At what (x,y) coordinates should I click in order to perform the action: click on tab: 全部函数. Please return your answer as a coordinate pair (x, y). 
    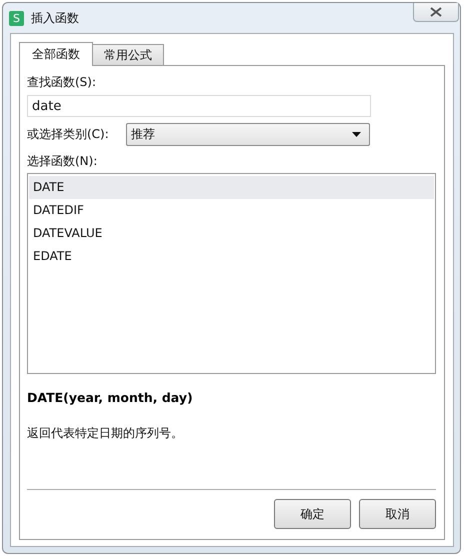
    Looking at the image, I should click on (56, 54).